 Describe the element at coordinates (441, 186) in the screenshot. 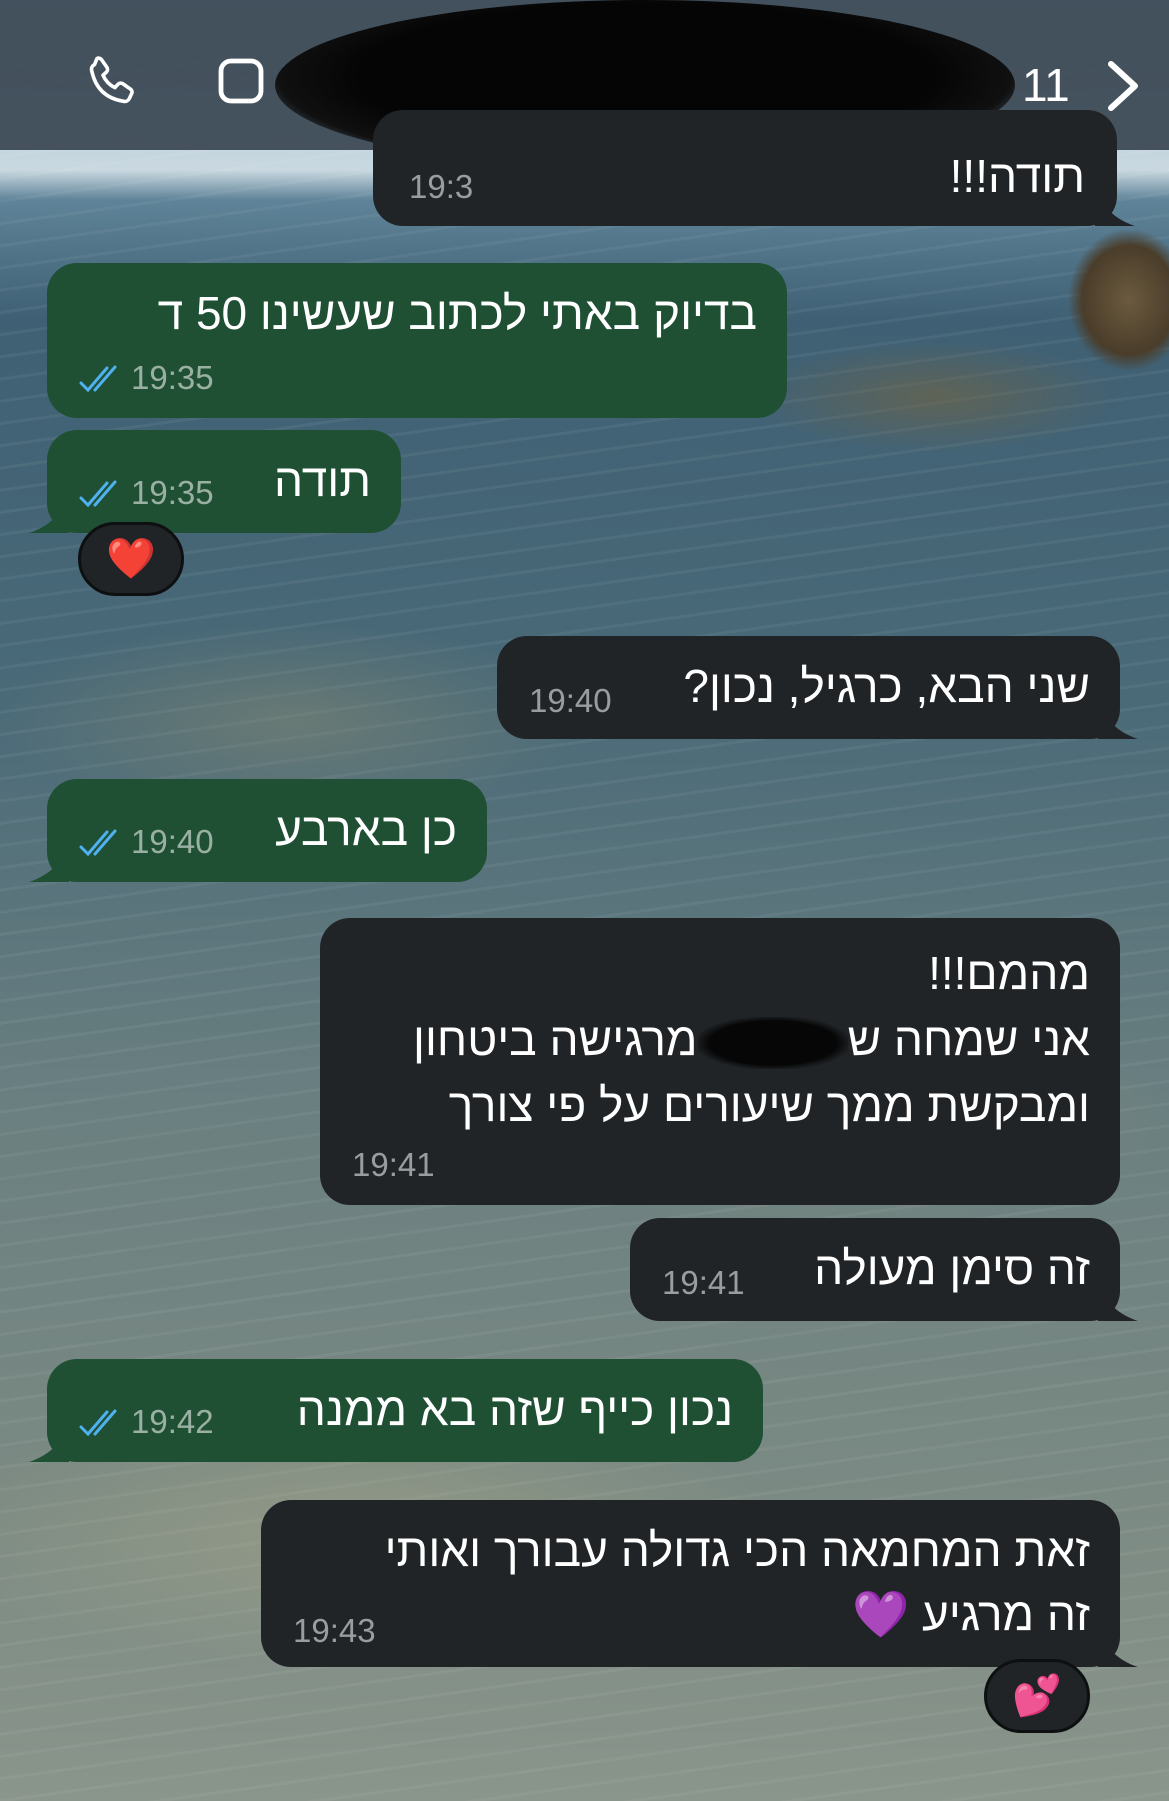

I see `message-time: 19:3` at that location.